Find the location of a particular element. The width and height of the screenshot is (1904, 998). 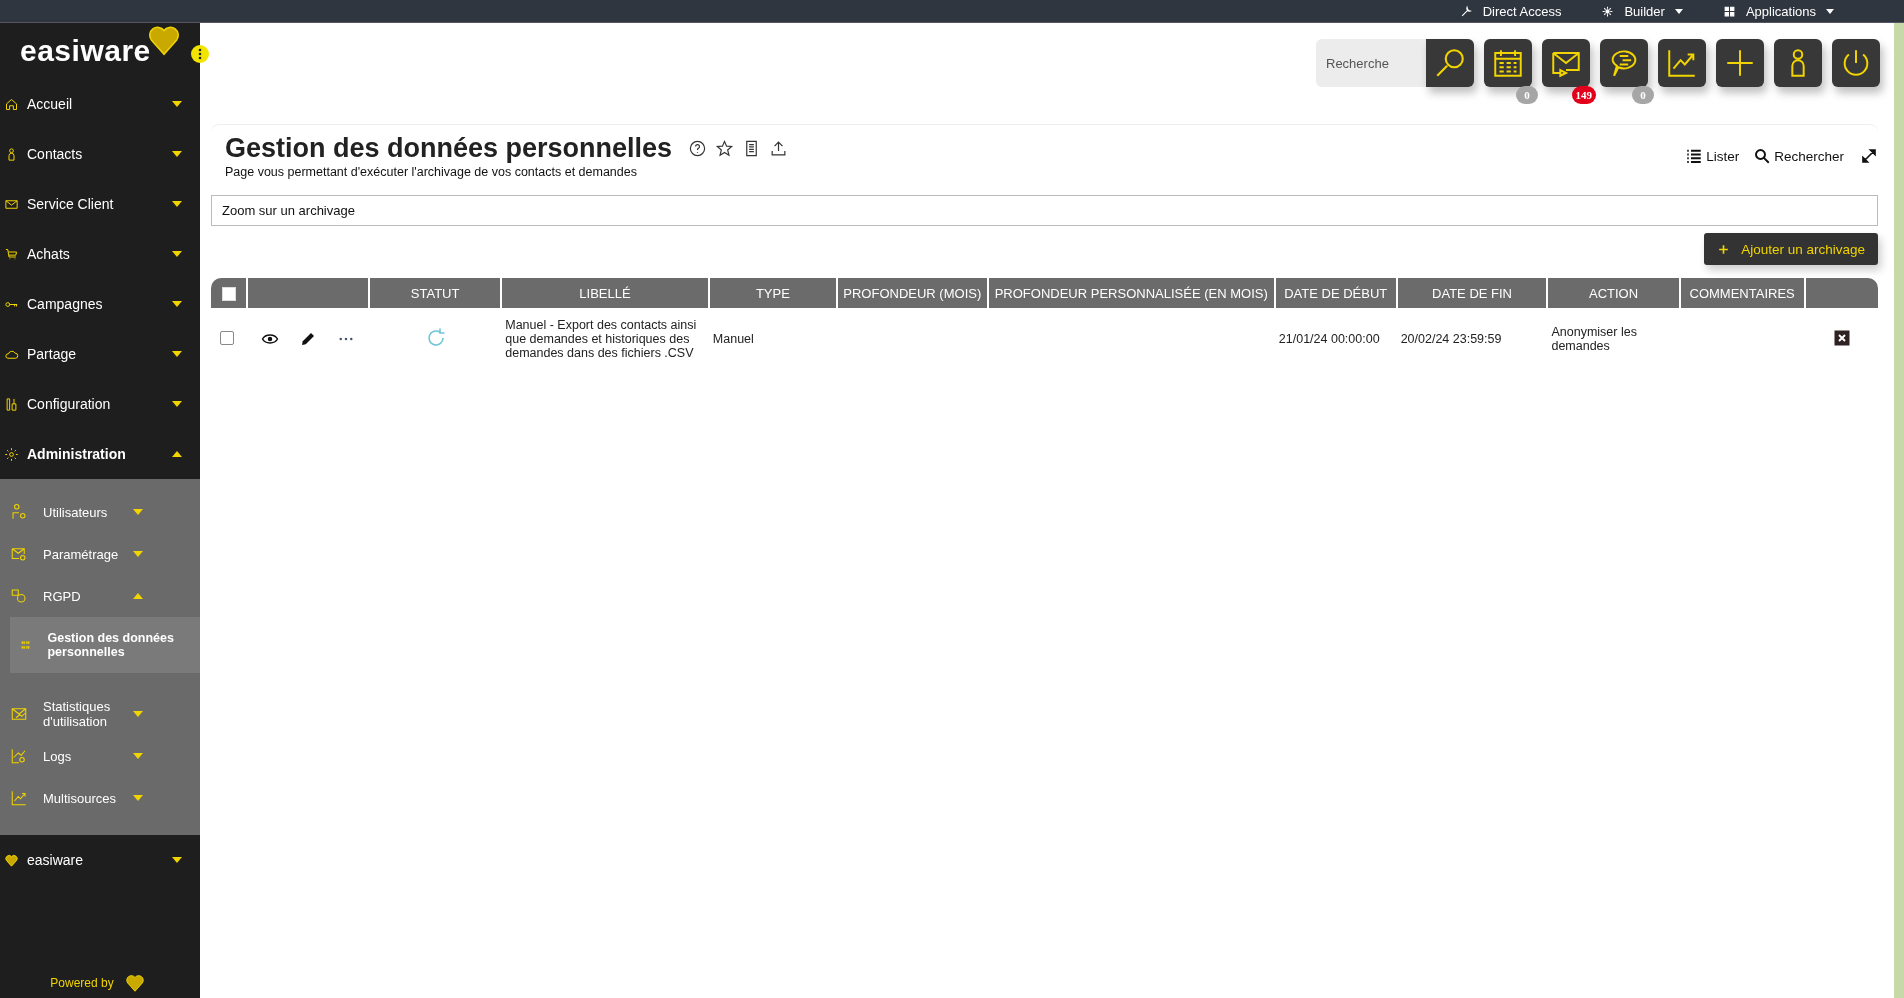

submenu-item: Gestion des données personnelles is located at coordinates (105, 645).